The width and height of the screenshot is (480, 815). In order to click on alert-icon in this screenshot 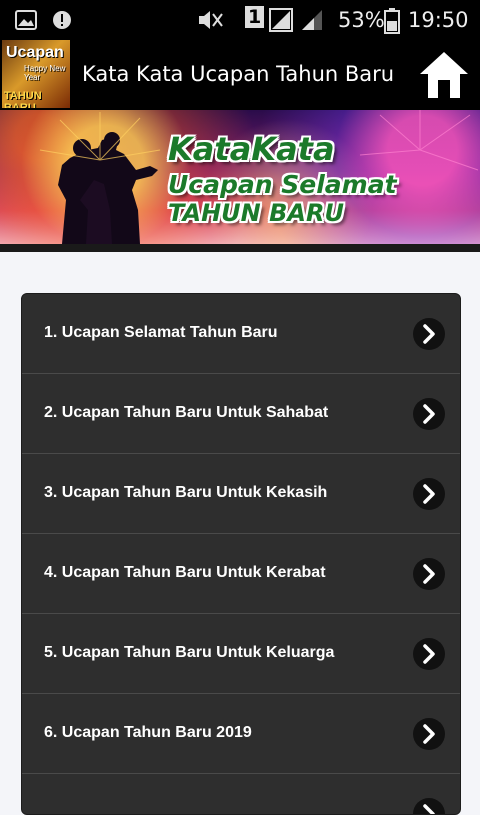, I will do `click(62, 20)`.